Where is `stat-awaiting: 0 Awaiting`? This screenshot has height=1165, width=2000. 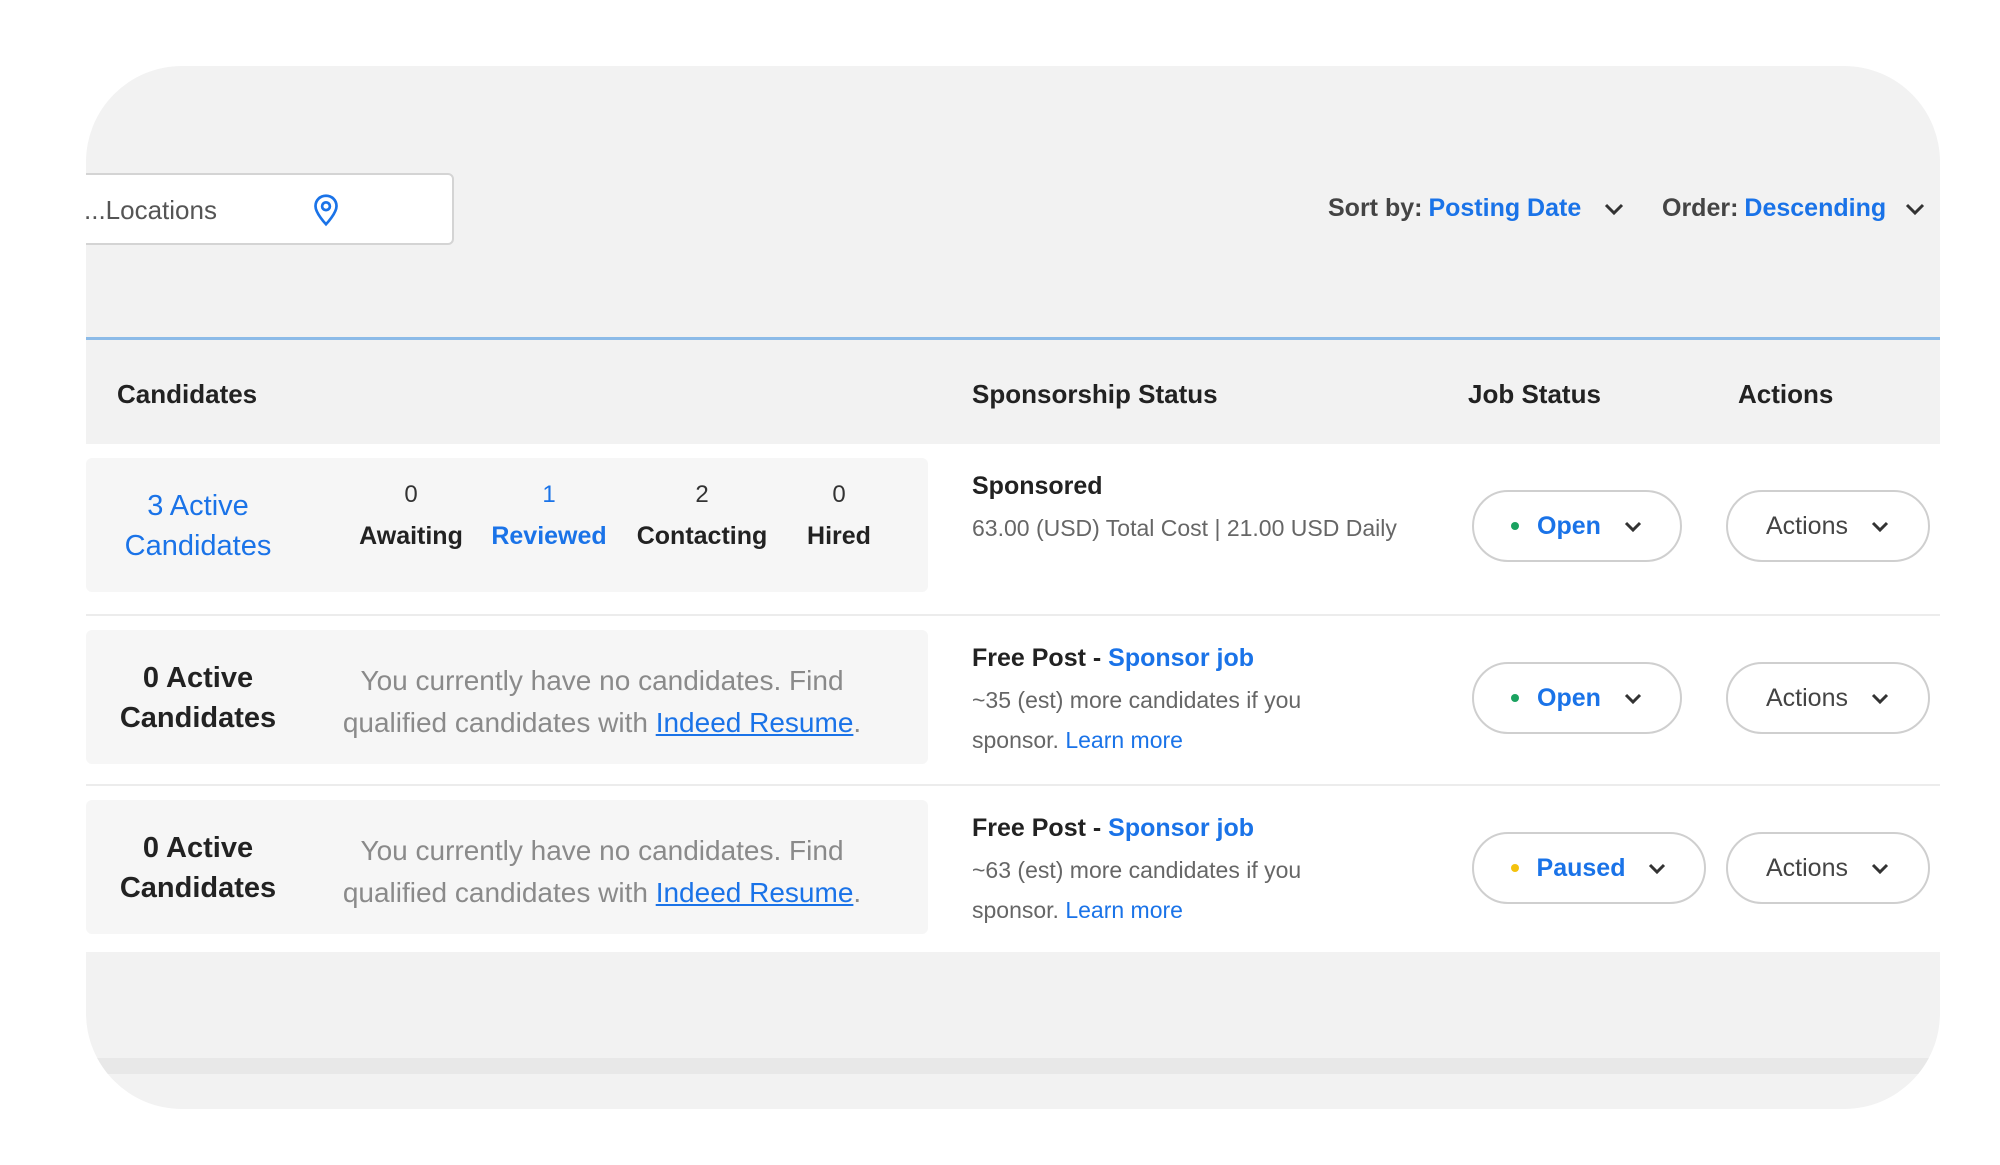
stat-awaiting: 0 Awaiting is located at coordinates (411, 514).